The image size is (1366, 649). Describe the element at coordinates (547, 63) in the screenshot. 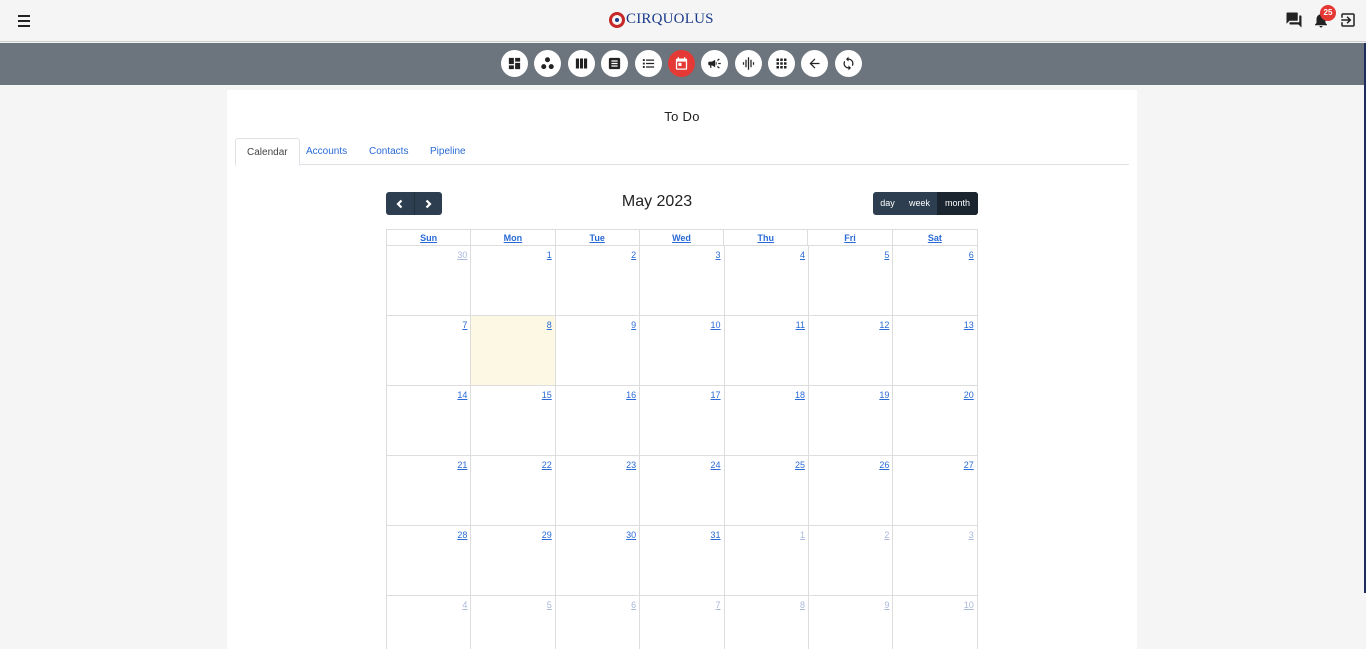

I see `cluster-icon` at that location.